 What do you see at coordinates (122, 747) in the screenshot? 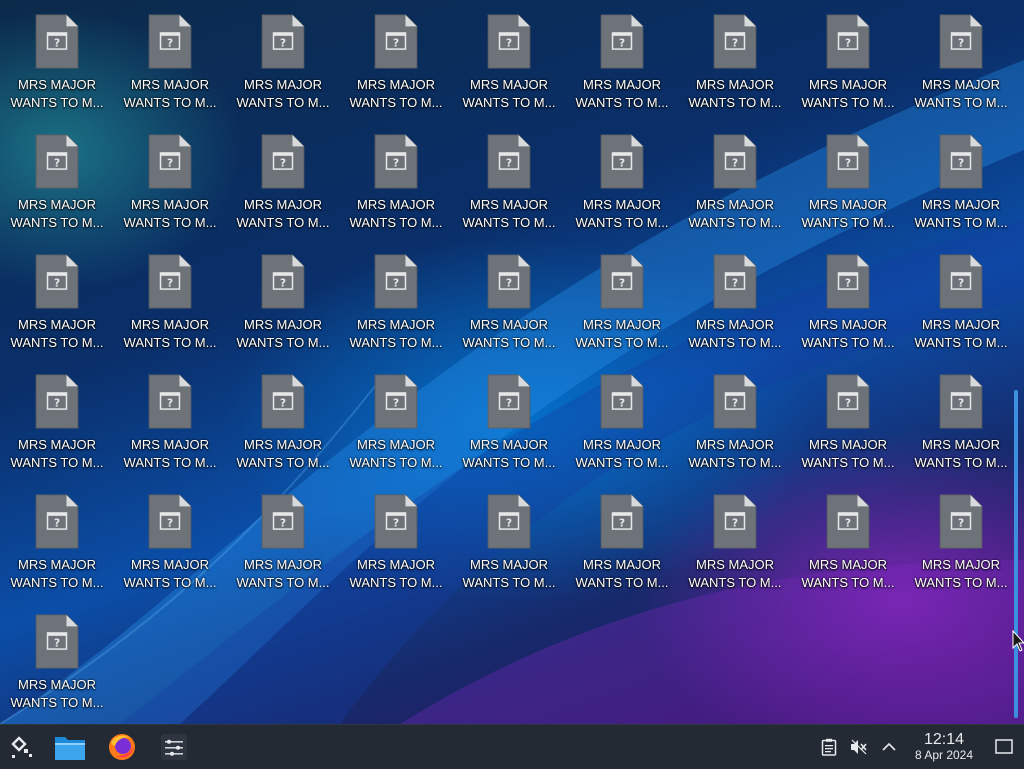
I see `taskbar-firefox` at bounding box center [122, 747].